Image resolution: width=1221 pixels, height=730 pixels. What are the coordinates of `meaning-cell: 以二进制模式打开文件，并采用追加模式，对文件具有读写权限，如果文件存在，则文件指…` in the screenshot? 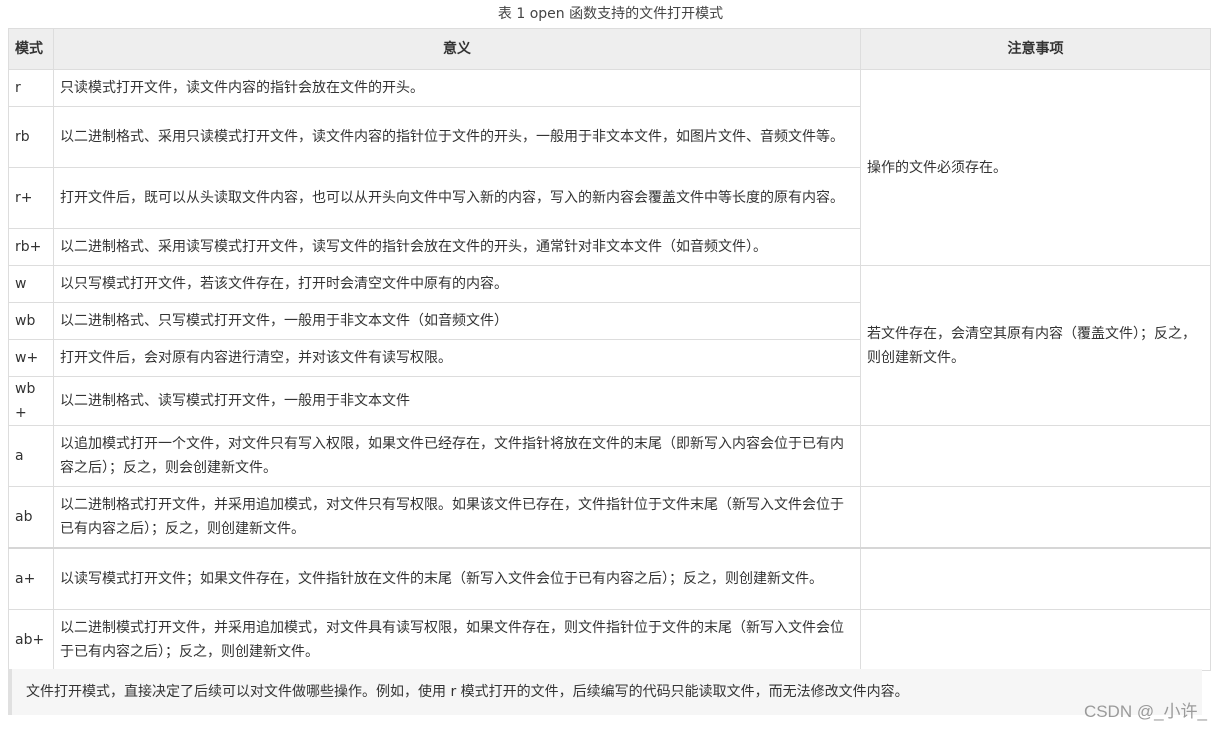 It's located at (457, 640).